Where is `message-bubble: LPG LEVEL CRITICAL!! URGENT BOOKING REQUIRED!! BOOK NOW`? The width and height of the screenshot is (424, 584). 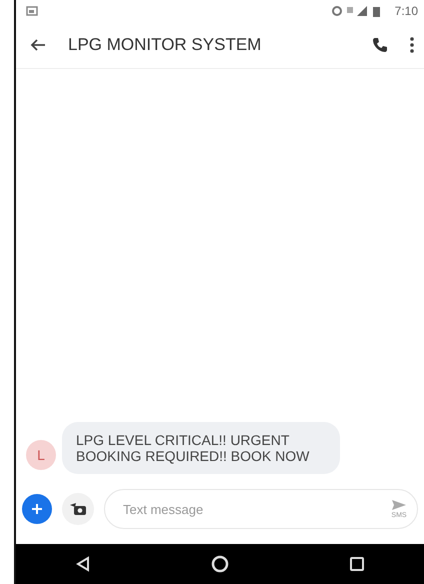 message-bubble: LPG LEVEL CRITICAL!! URGENT BOOKING REQUIRED!! BOOK NOW is located at coordinates (201, 448).